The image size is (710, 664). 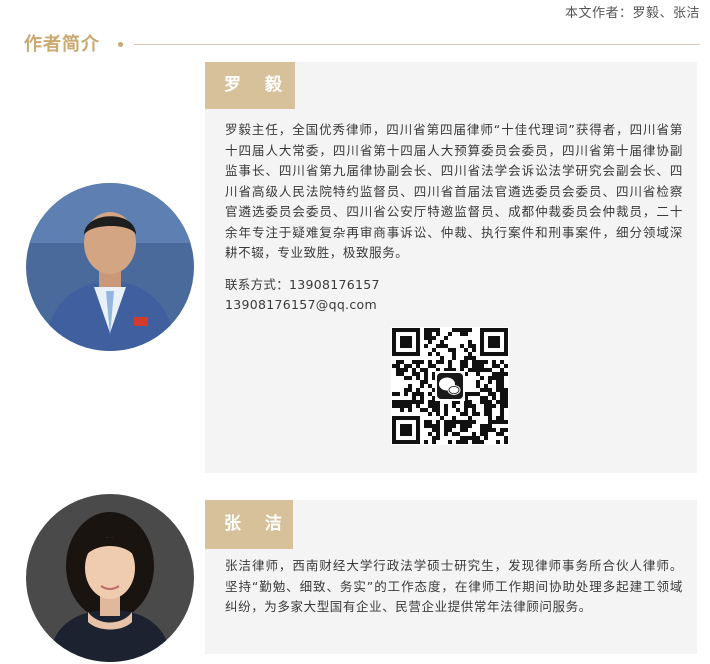 What do you see at coordinates (417, 44) in the screenshot?
I see `title-divider` at bounding box center [417, 44].